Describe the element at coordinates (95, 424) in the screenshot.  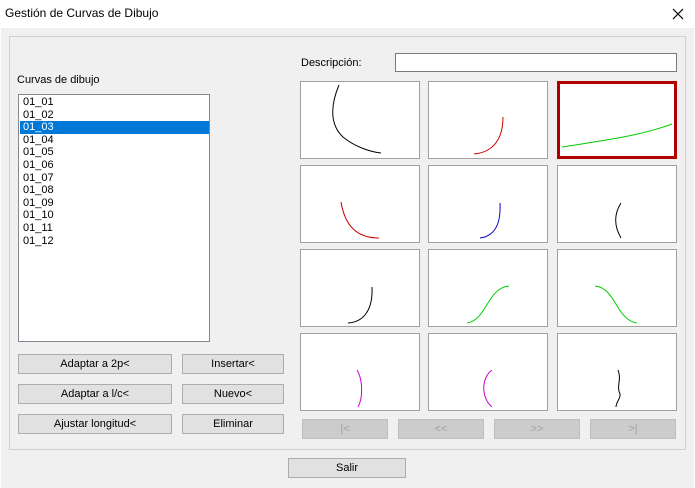
I see `adjust-length-button: Ajustar longitud<` at that location.